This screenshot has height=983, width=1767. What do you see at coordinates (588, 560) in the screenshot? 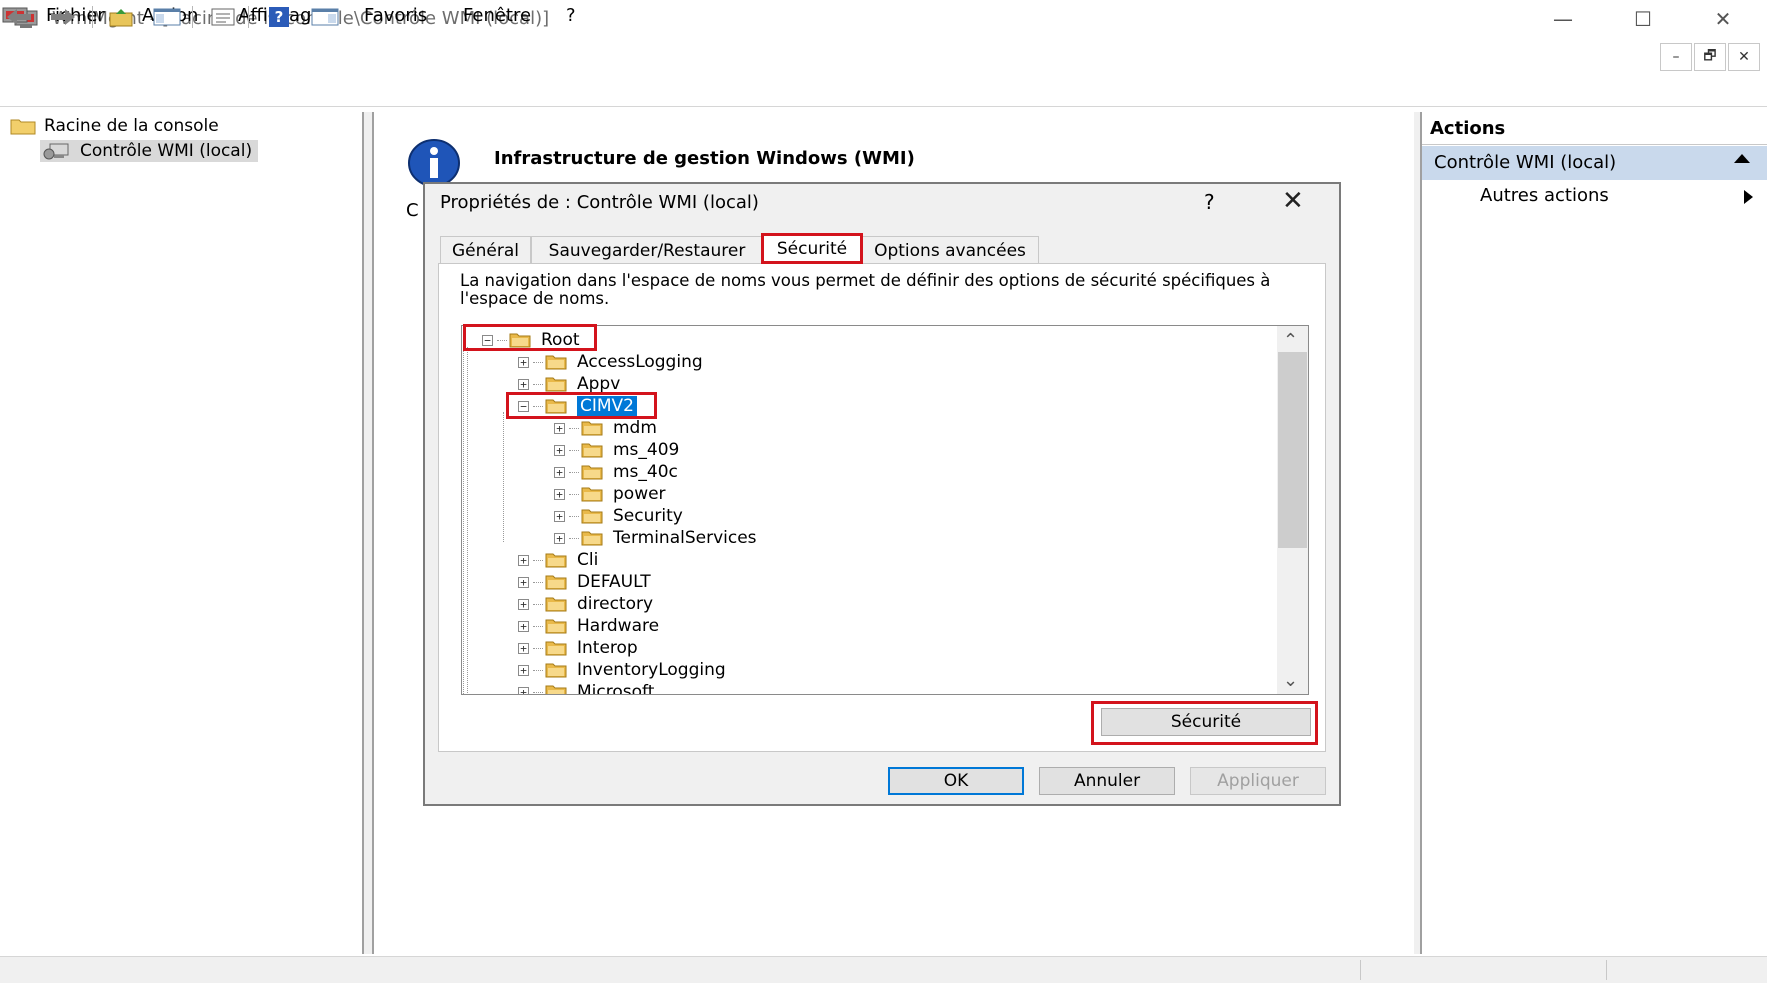
I see `tree-node-label: Cli` at bounding box center [588, 560].